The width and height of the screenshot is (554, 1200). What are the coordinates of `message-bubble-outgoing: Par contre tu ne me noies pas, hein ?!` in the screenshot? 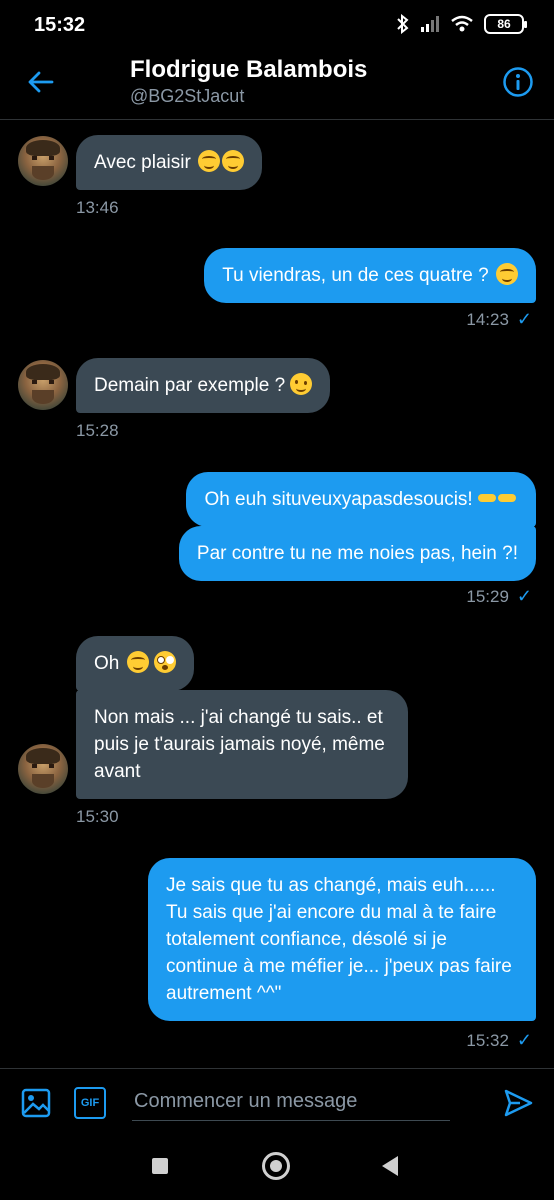 It's located at (357, 553).